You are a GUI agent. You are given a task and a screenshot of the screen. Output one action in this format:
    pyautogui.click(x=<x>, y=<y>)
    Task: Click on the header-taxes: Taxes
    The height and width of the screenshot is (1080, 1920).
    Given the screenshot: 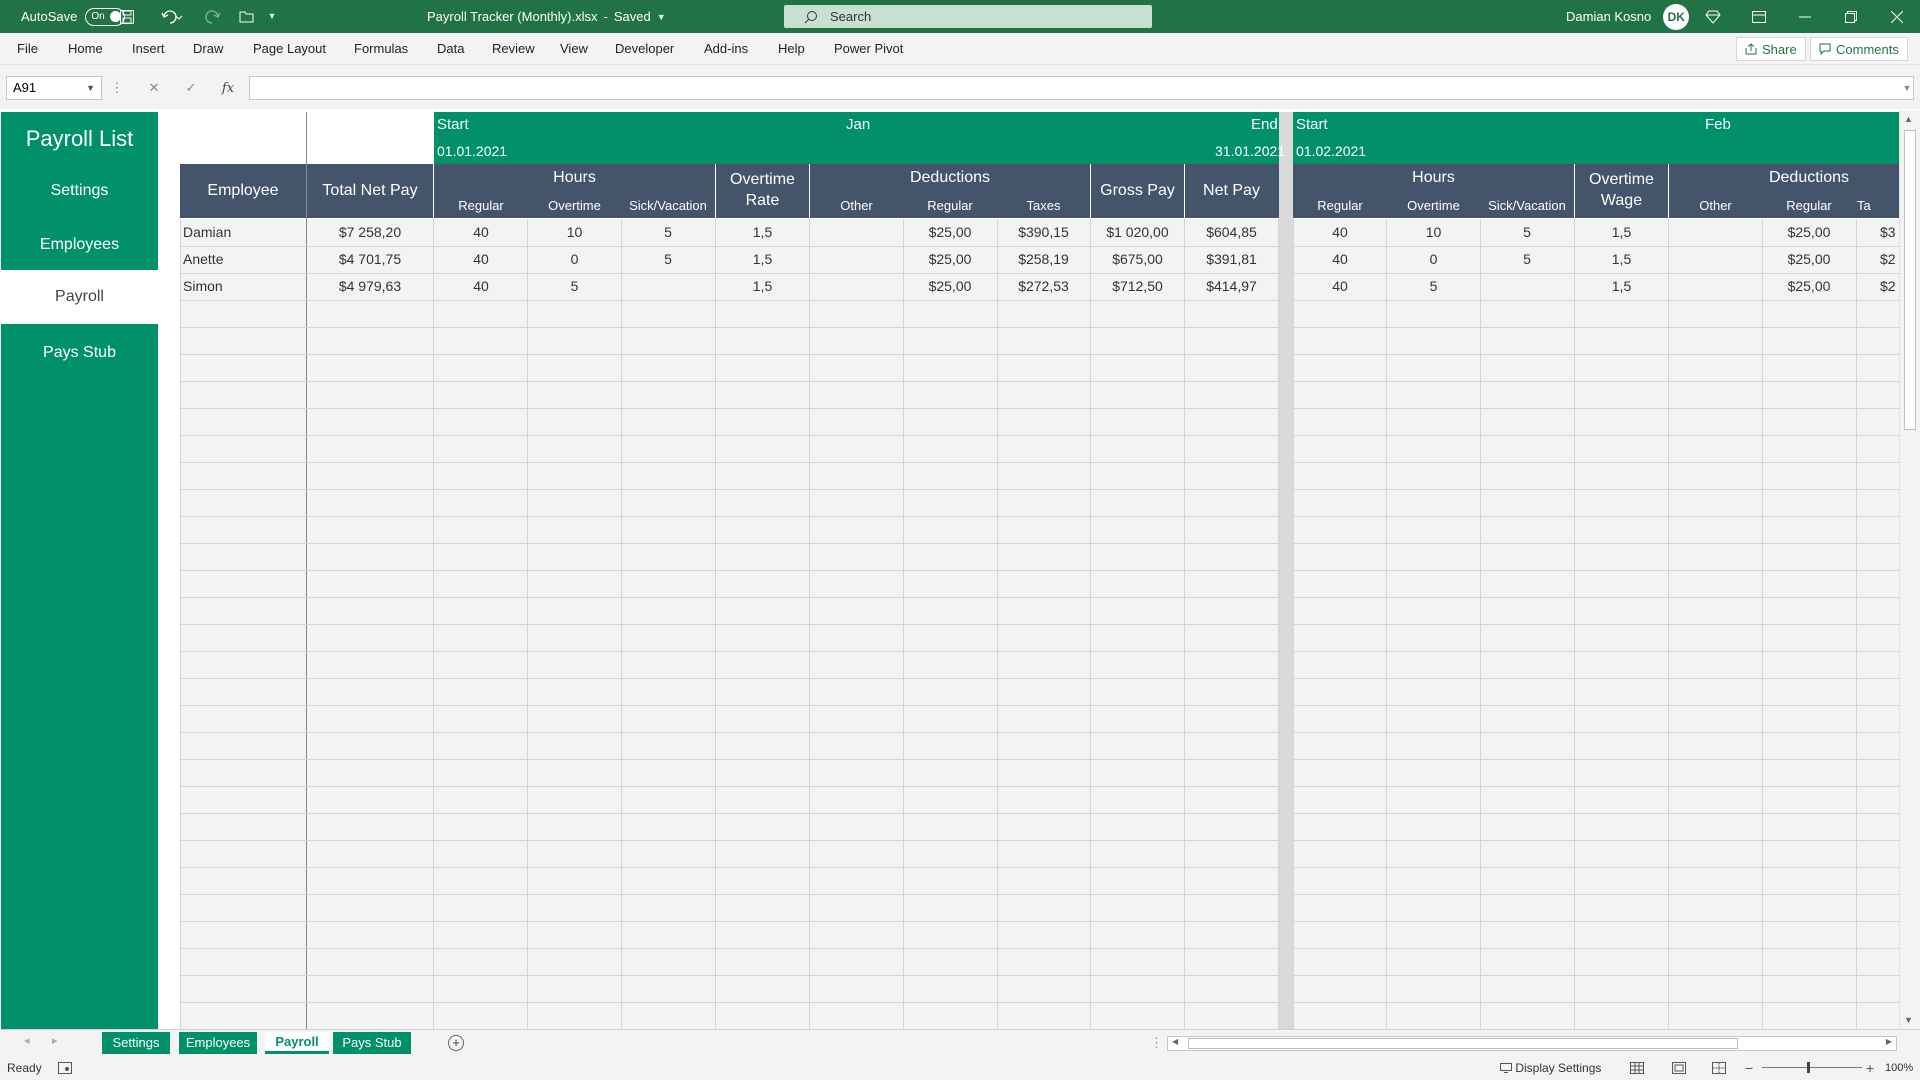 What is the action you would take?
    pyautogui.click(x=1043, y=206)
    